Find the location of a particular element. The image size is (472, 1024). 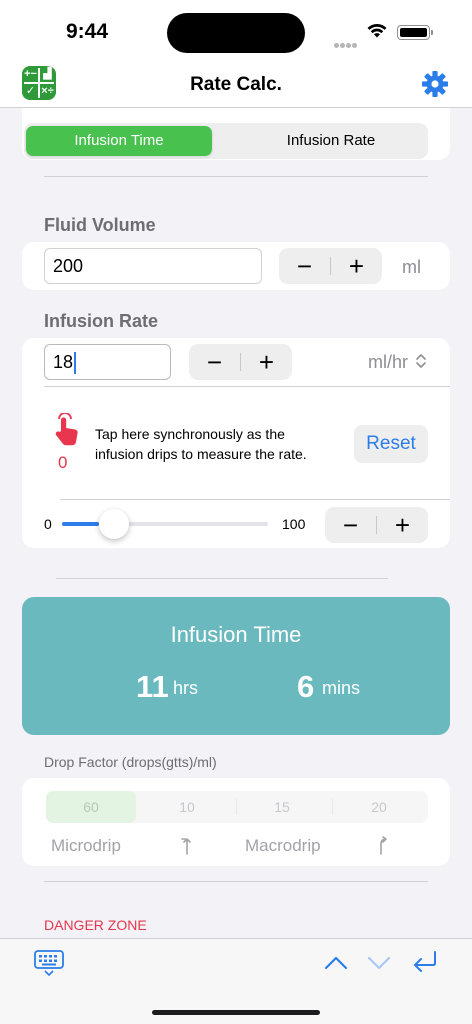

status-bar: 9:44 is located at coordinates (236, 31).